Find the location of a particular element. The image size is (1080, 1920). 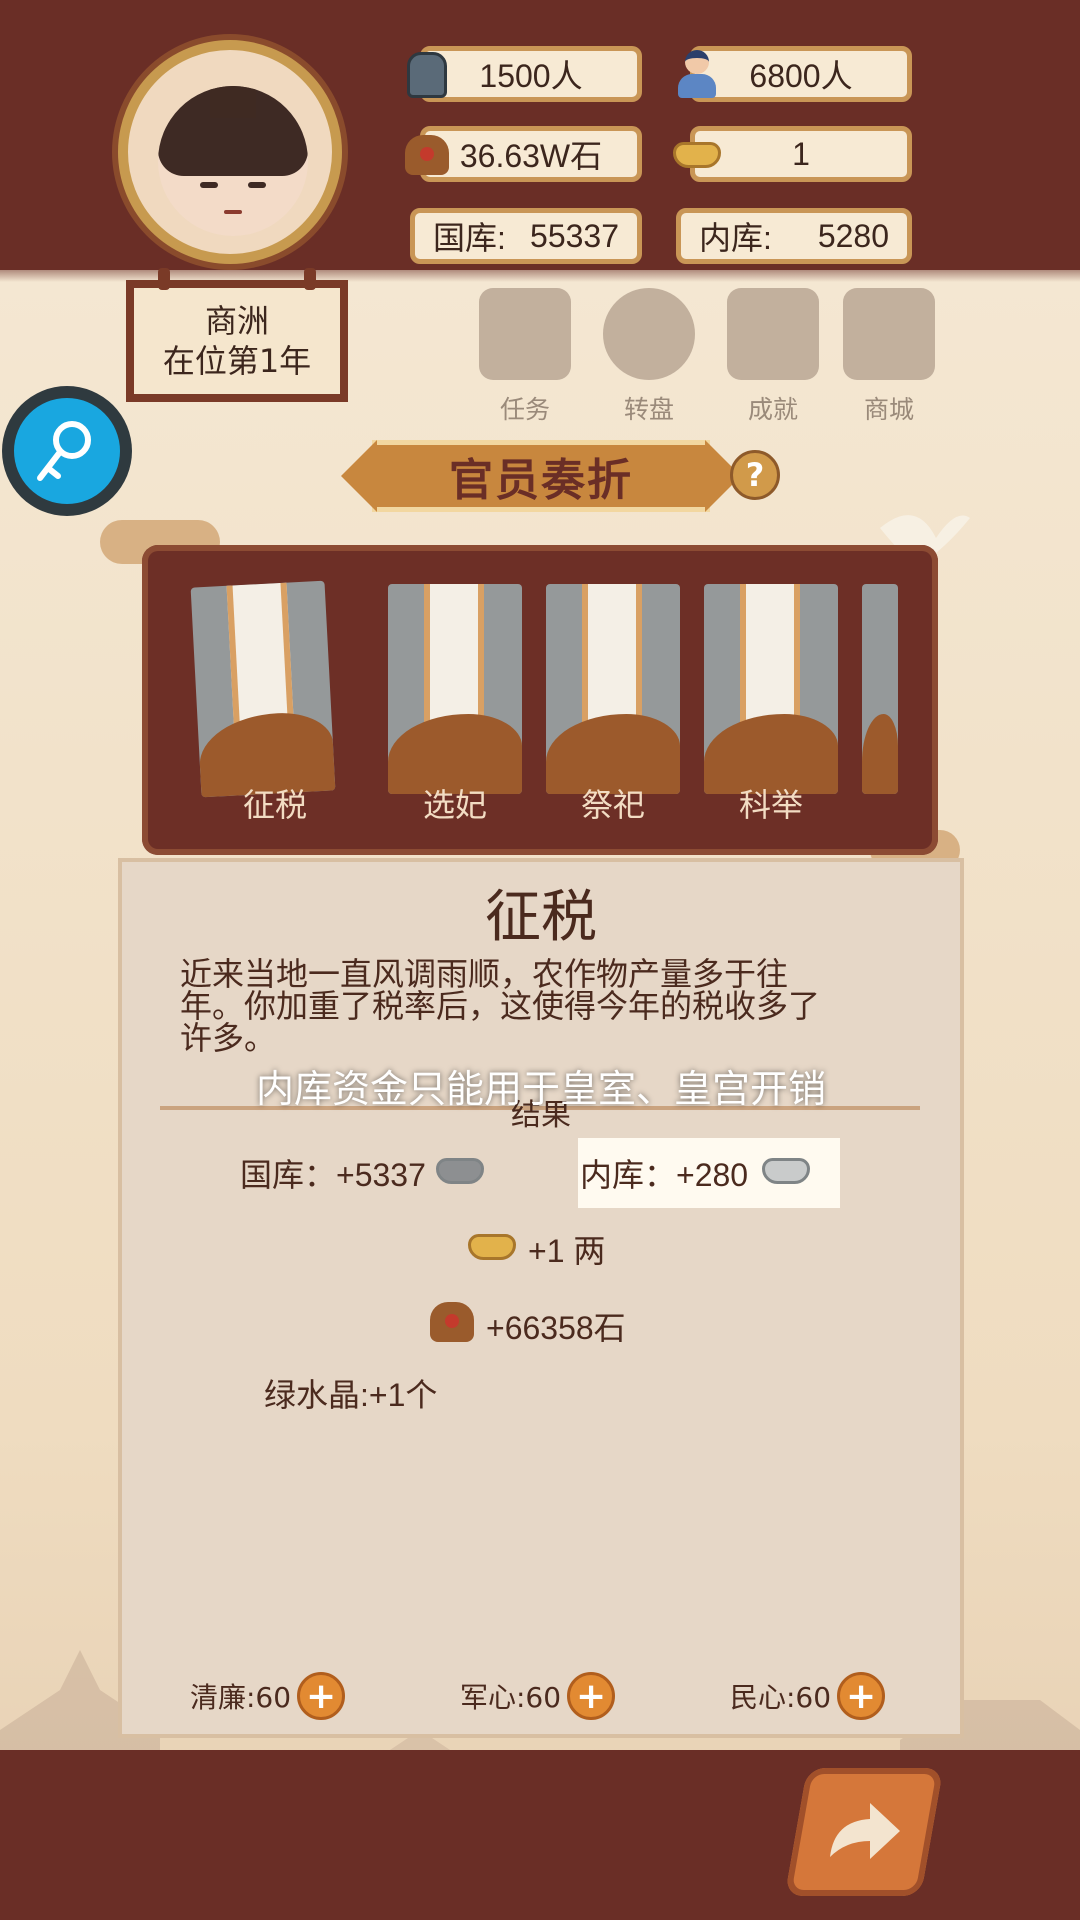

question-icon: ? is located at coordinates (755, 475).